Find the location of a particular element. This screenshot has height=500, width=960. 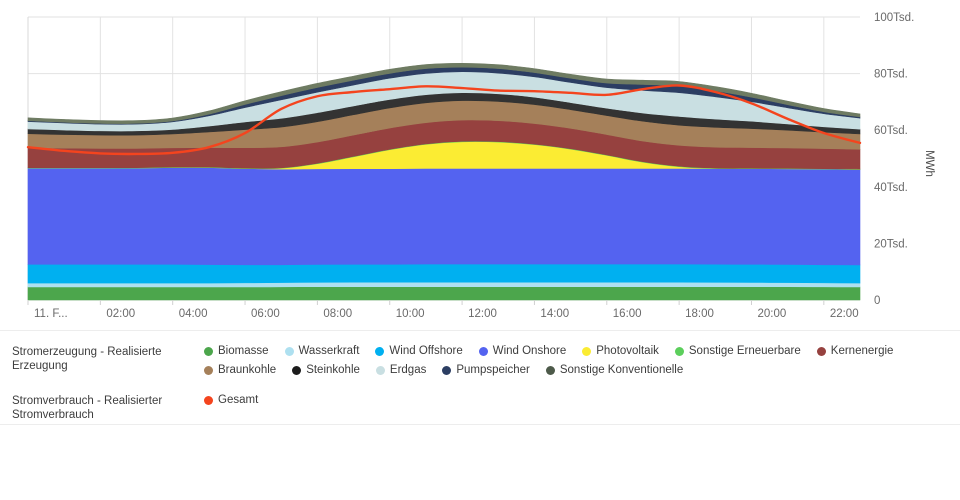

legend-item-label: Erdgas is located at coordinates (408, 370).